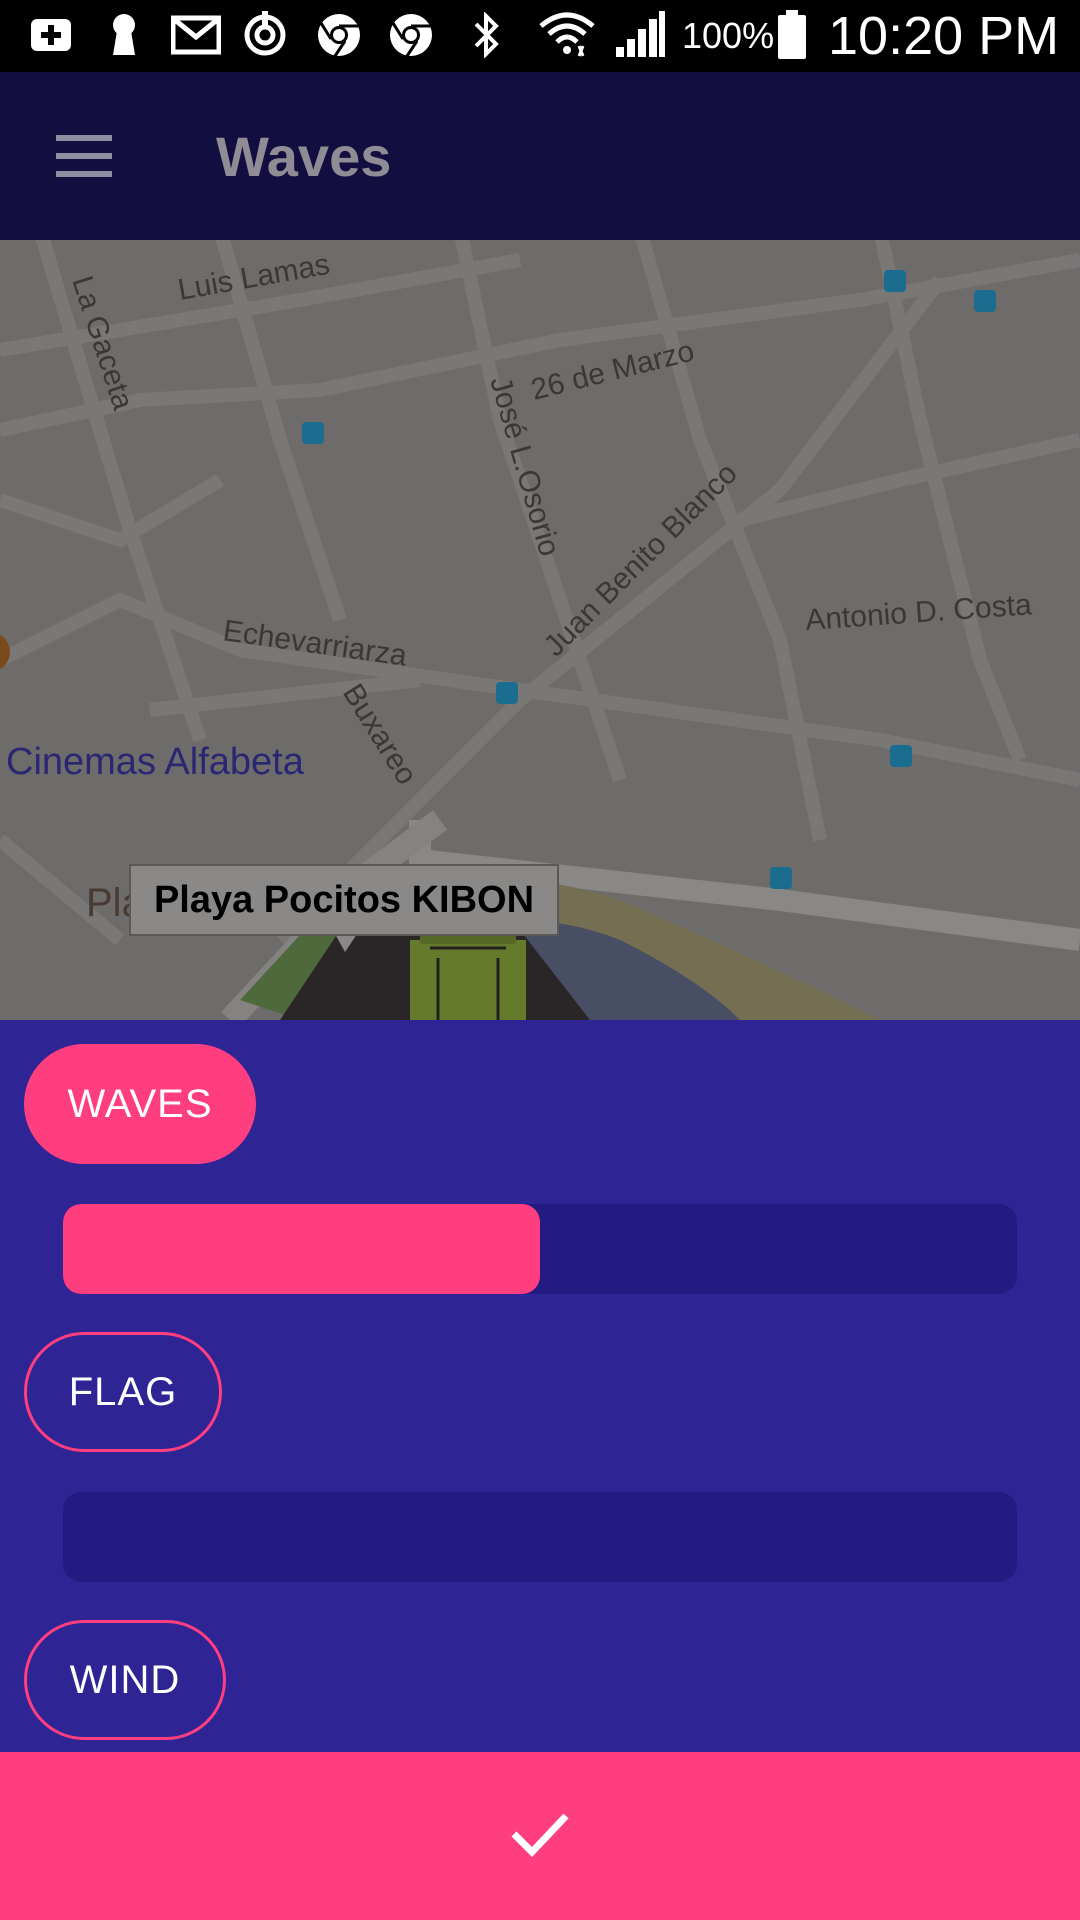 The width and height of the screenshot is (1080, 1920). What do you see at coordinates (792, 34) in the screenshot?
I see `battery-icon` at bounding box center [792, 34].